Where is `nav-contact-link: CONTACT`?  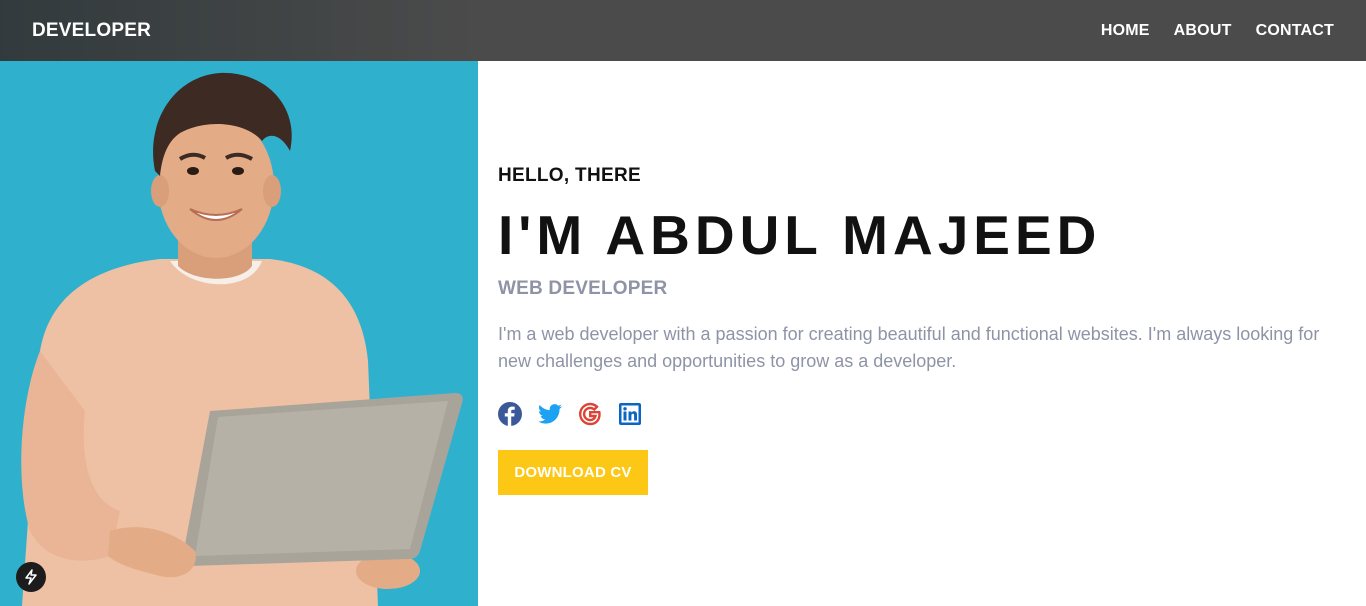 nav-contact-link: CONTACT is located at coordinates (1295, 31).